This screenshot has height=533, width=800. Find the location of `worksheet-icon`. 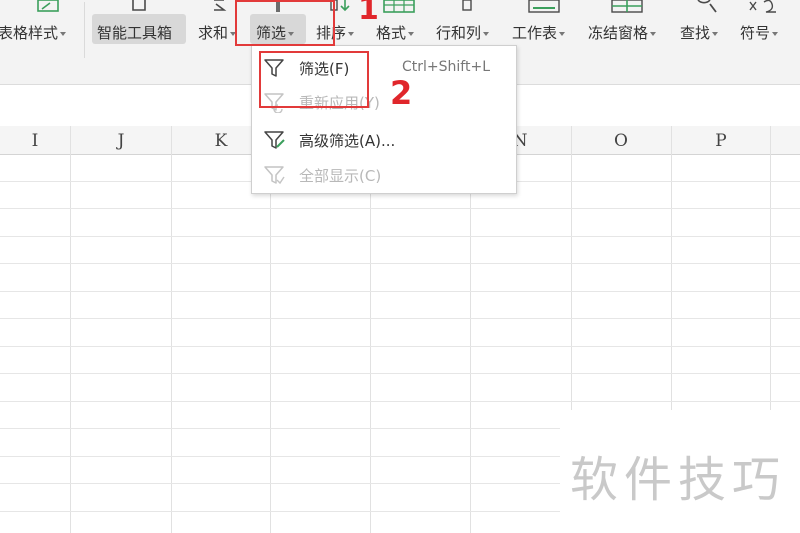

worksheet-icon is located at coordinates (544, 6).